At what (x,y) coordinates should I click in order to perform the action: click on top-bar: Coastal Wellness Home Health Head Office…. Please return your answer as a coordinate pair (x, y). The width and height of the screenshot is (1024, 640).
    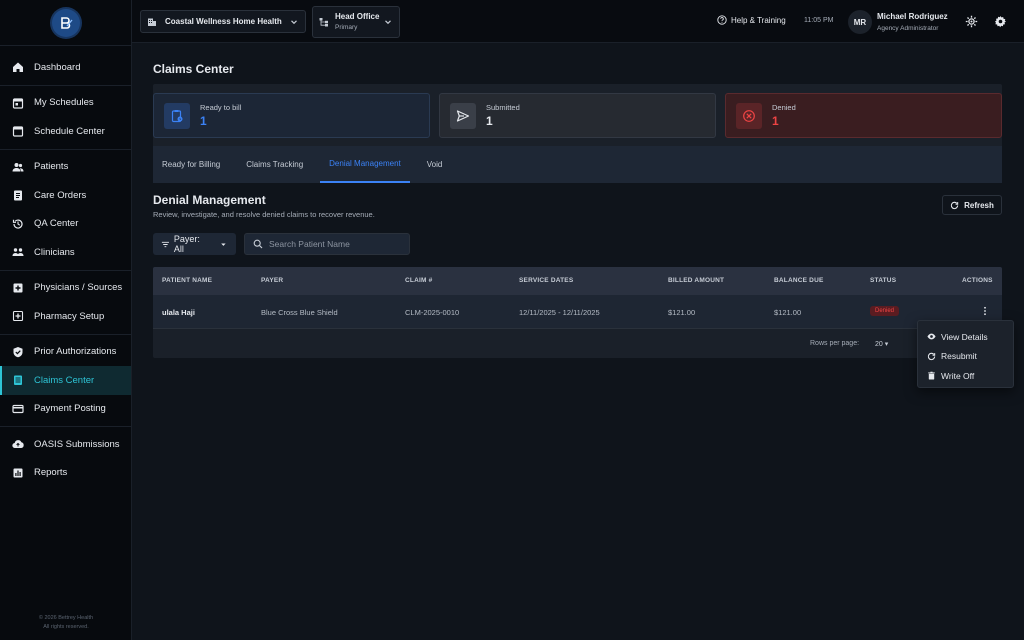
    Looking at the image, I should click on (578, 21).